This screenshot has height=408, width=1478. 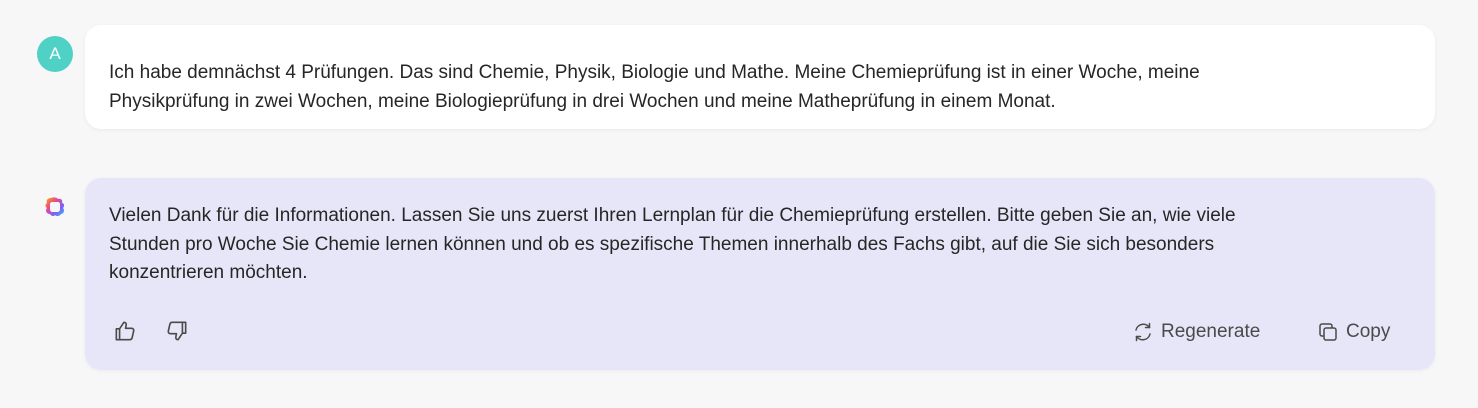 I want to click on copy-icon, so click(x=1328, y=332).